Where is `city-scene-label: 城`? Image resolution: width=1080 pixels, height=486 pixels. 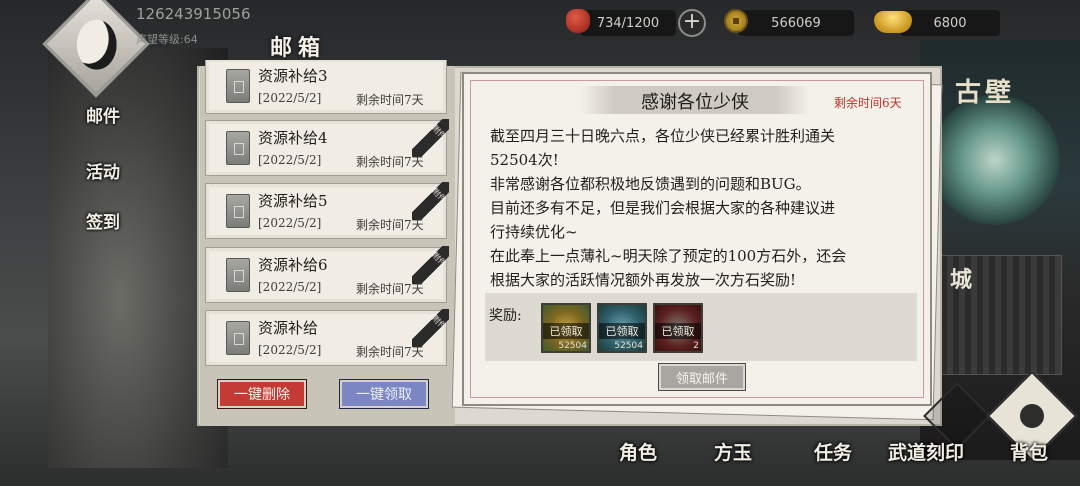
city-scene-label: 城 is located at coordinates (961, 280).